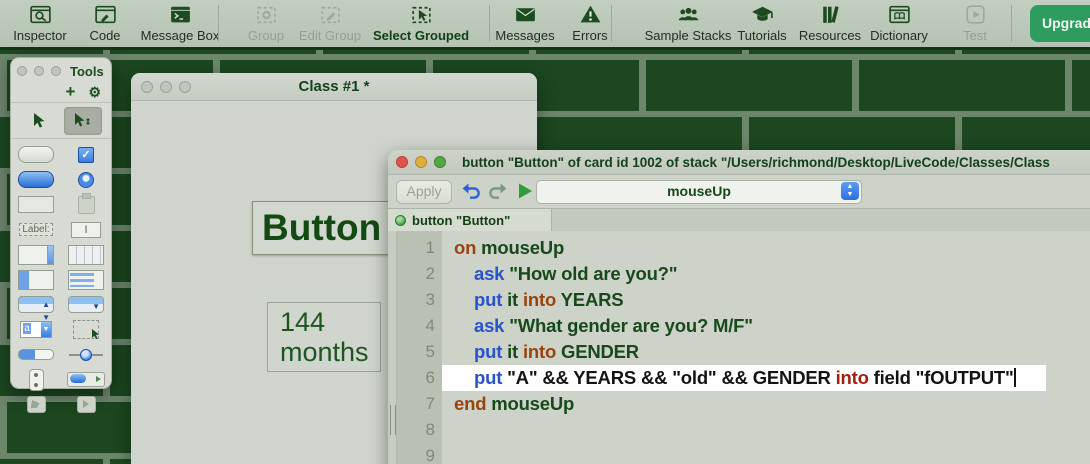  I want to click on line-number: 9, so click(430, 455).